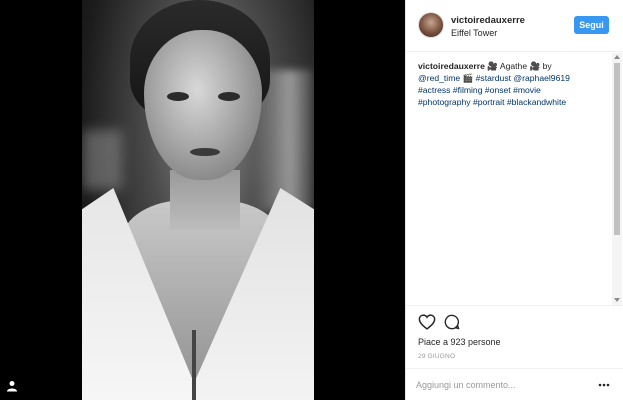 The width and height of the screenshot is (623, 400). What do you see at coordinates (439, 78) in the screenshot?
I see `mention-link: @red_time` at bounding box center [439, 78].